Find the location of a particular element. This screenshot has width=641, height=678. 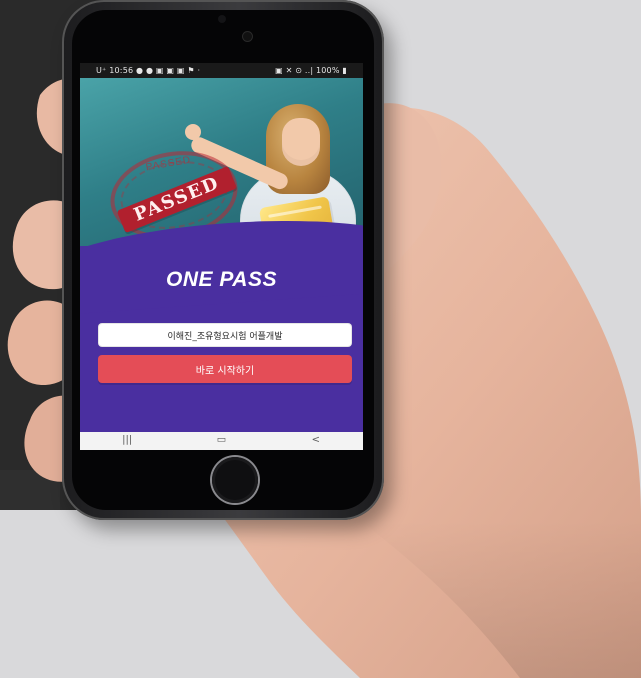

teacher-hand is located at coordinates (193, 132).